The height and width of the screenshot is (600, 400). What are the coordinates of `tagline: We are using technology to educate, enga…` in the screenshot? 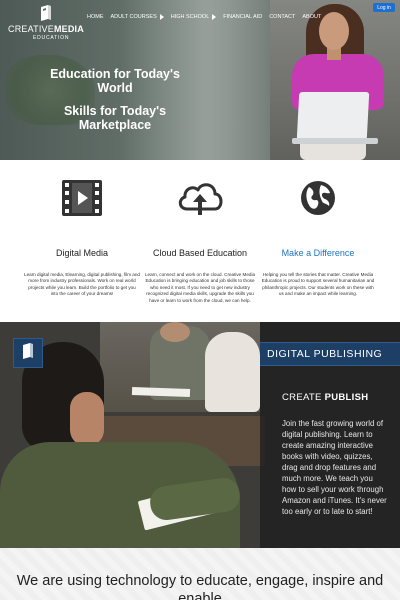 It's located at (200, 586).